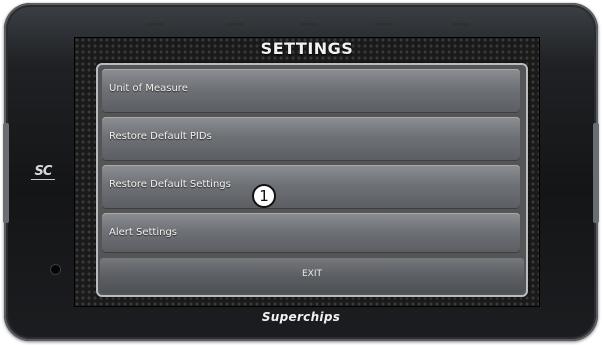 The image size is (602, 345). What do you see at coordinates (301, 317) in the screenshot?
I see `superchips-wordmark: Superchips` at bounding box center [301, 317].